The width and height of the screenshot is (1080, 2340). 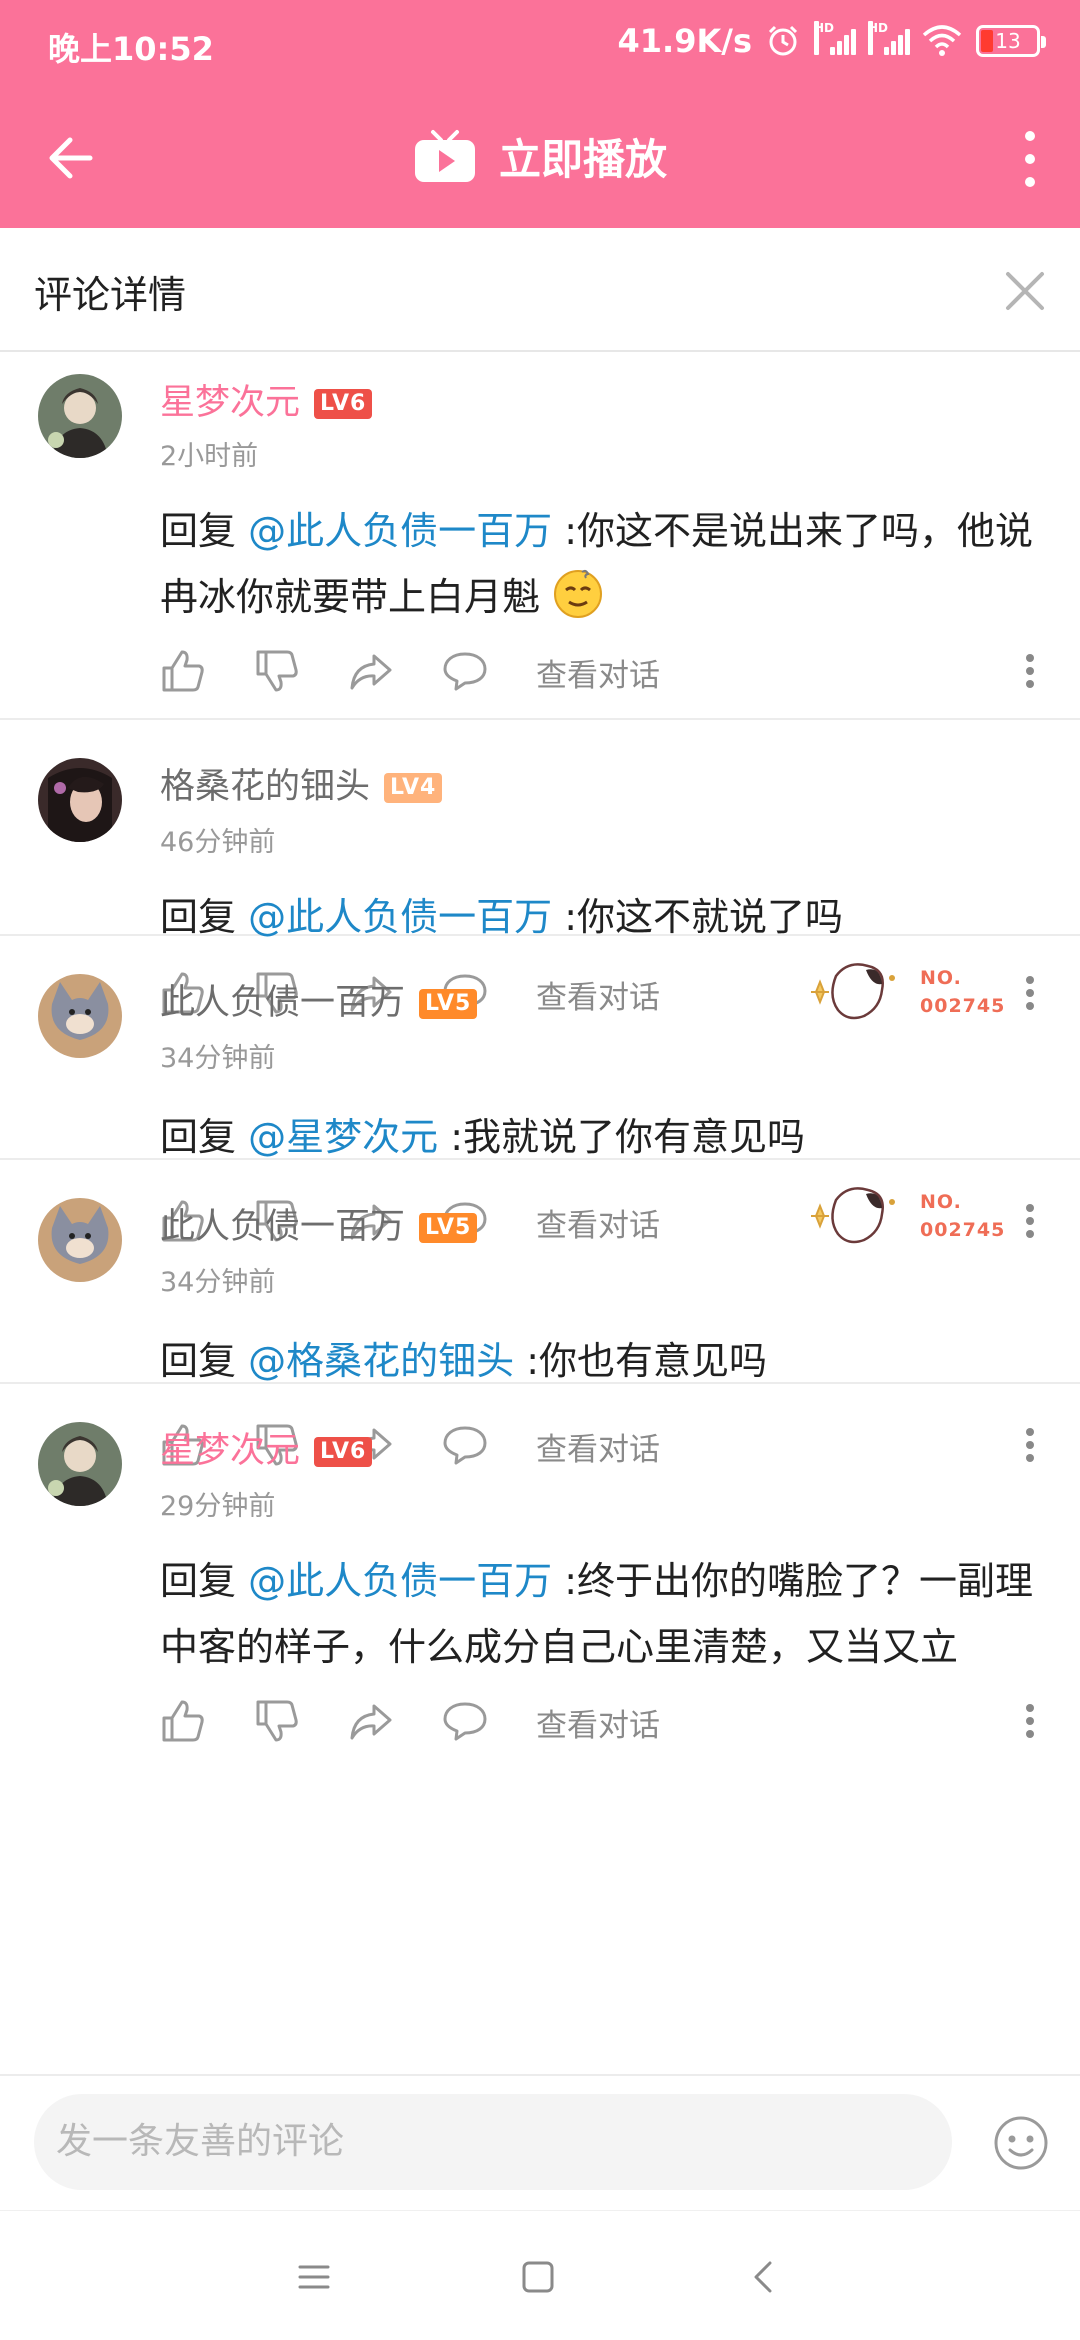 What do you see at coordinates (1011, 41) in the screenshot?
I see `battery-icon: 13` at bounding box center [1011, 41].